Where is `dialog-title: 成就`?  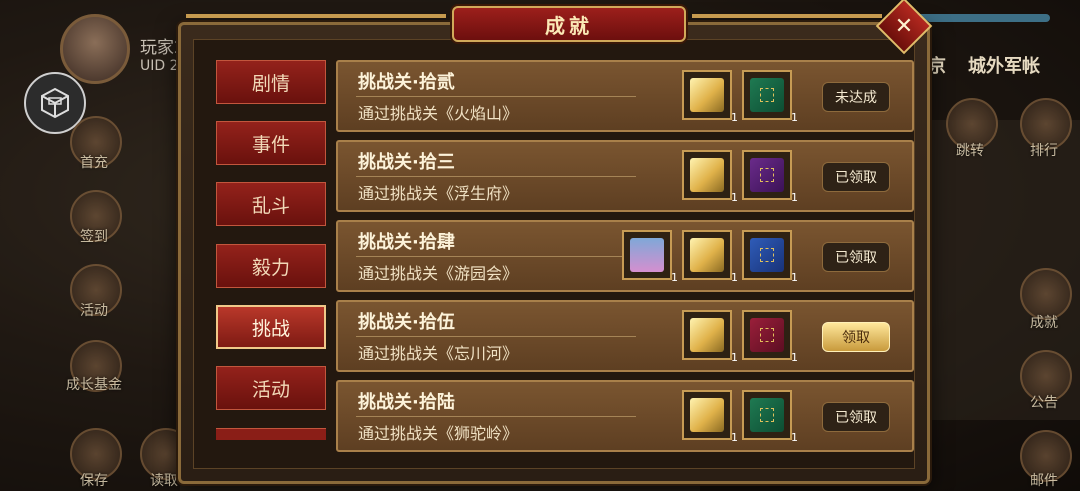 dialog-title: 成就 is located at coordinates (569, 25).